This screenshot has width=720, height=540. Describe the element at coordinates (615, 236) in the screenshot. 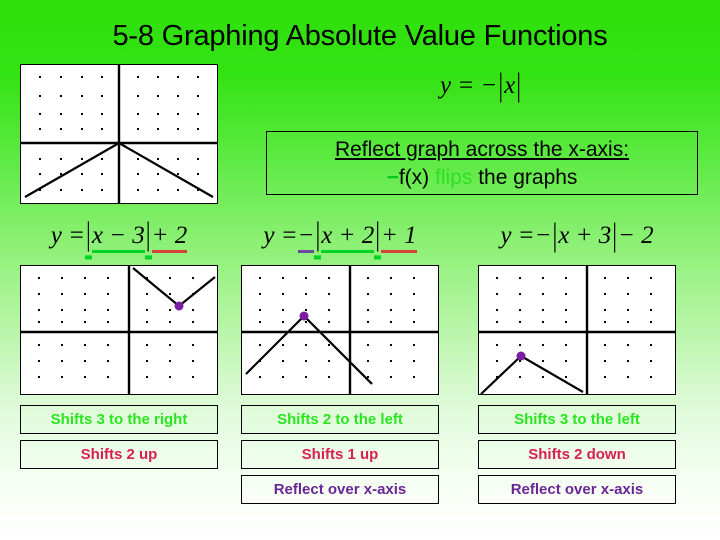

I see `eq3-bar-close: |` at that location.